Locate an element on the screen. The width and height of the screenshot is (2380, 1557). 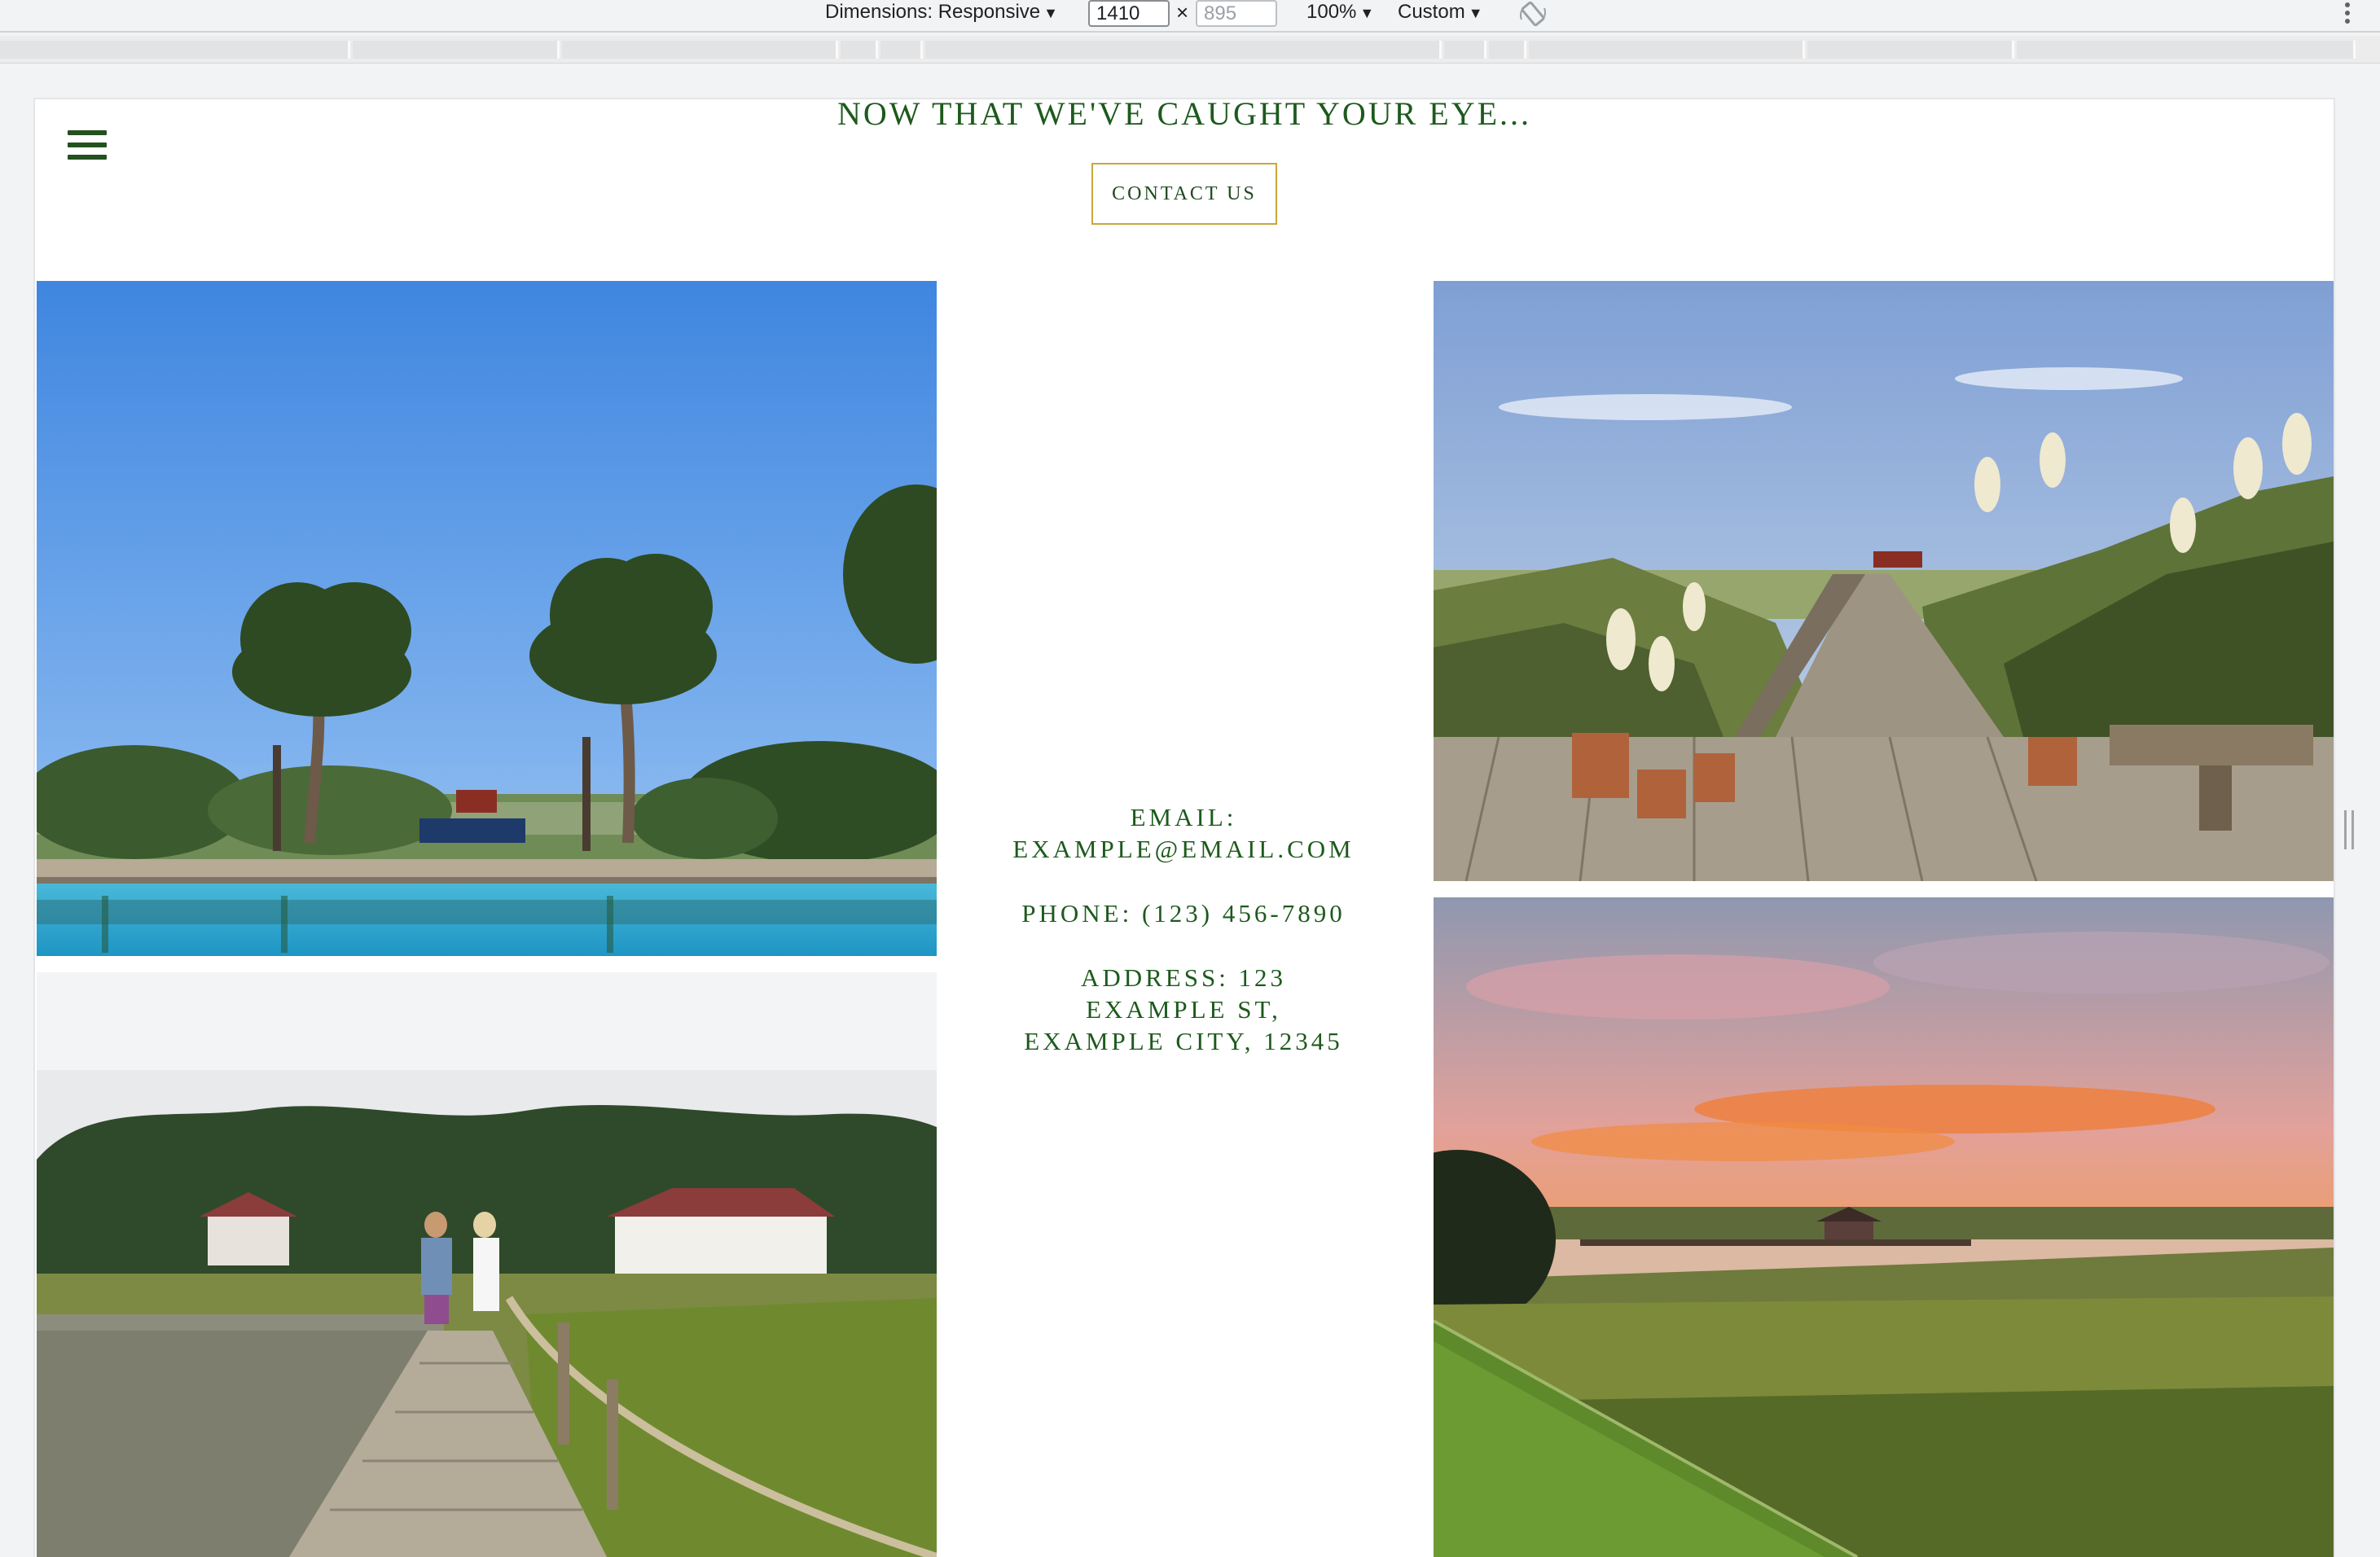
photo-boardwalk-pampas-grass is located at coordinates (1884, 581).